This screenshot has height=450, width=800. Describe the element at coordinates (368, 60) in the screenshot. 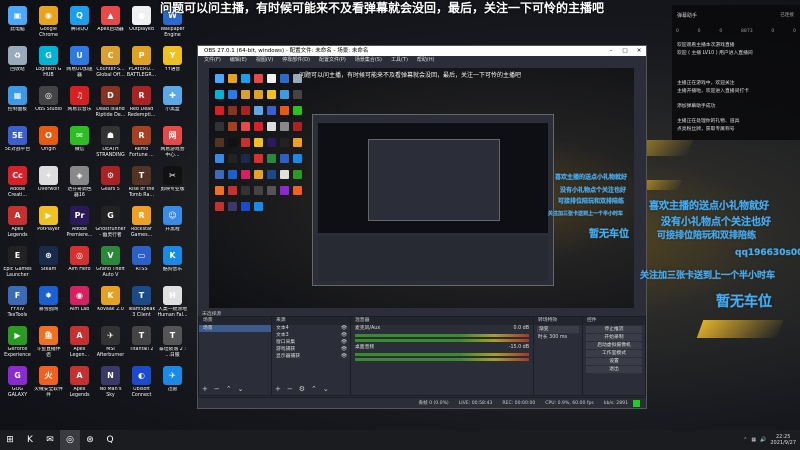

I see `menu-item: 场景集合(S)` at that location.